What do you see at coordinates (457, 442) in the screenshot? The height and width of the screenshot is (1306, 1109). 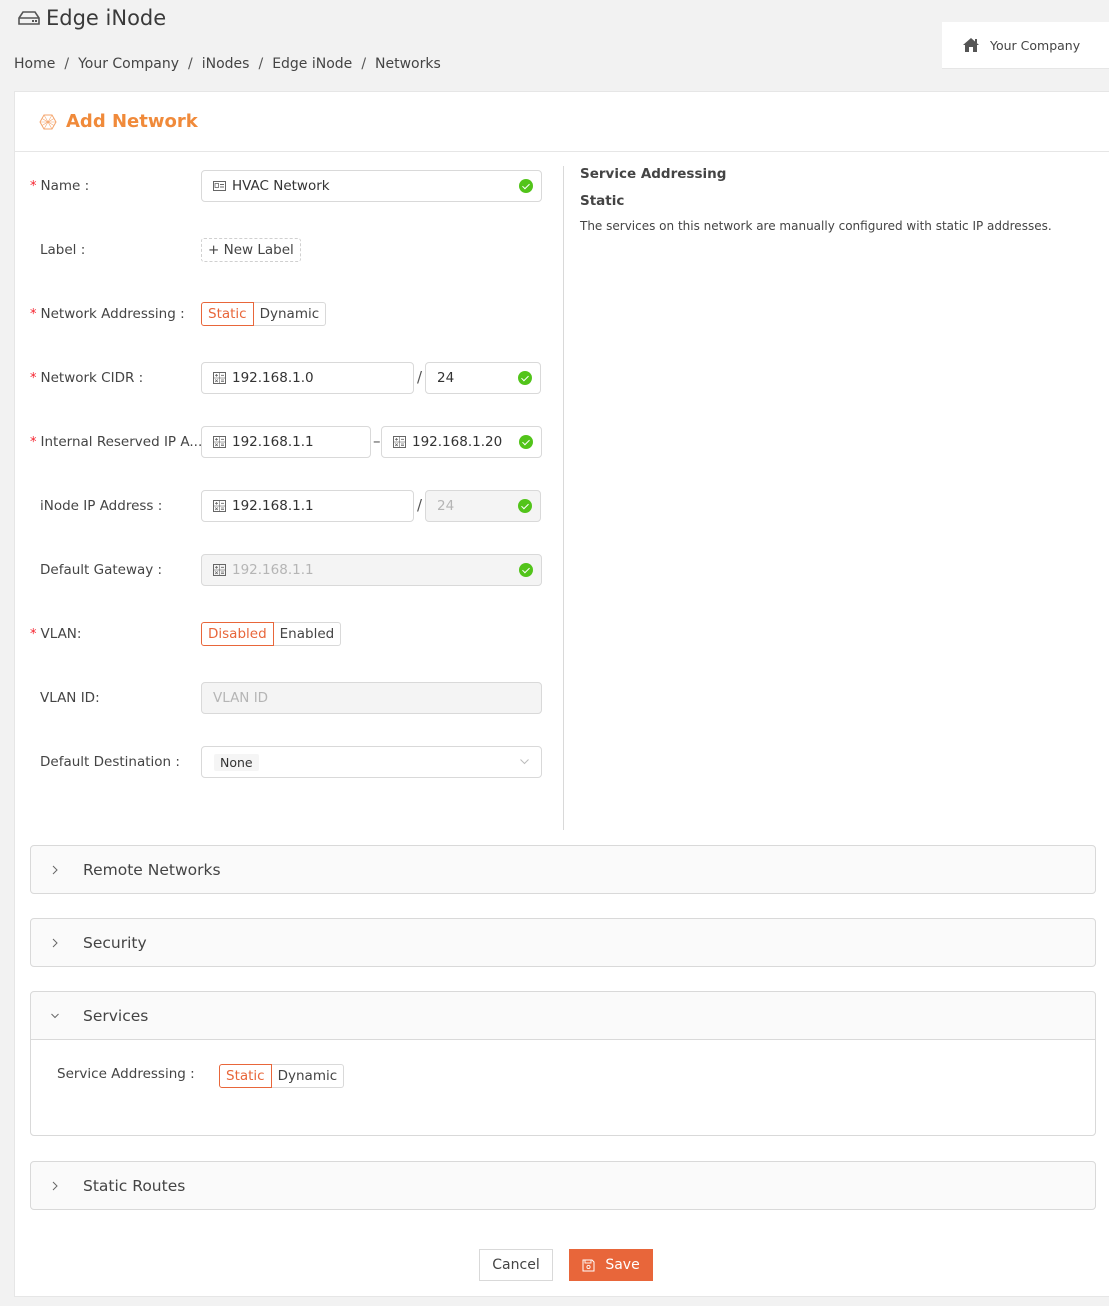 I see `reserved-ip-end-value: 192.168.1.20` at bounding box center [457, 442].